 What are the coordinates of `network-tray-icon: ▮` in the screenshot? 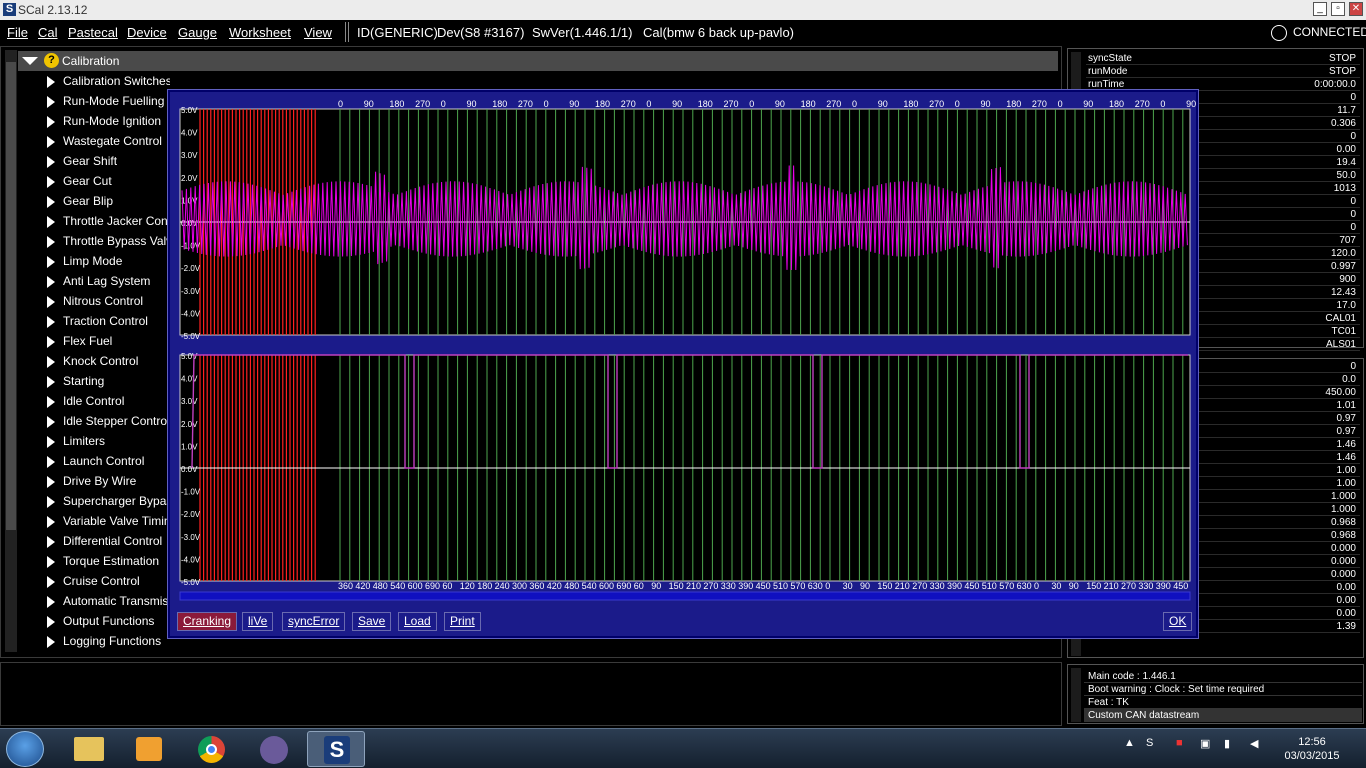 It's located at (1227, 743).